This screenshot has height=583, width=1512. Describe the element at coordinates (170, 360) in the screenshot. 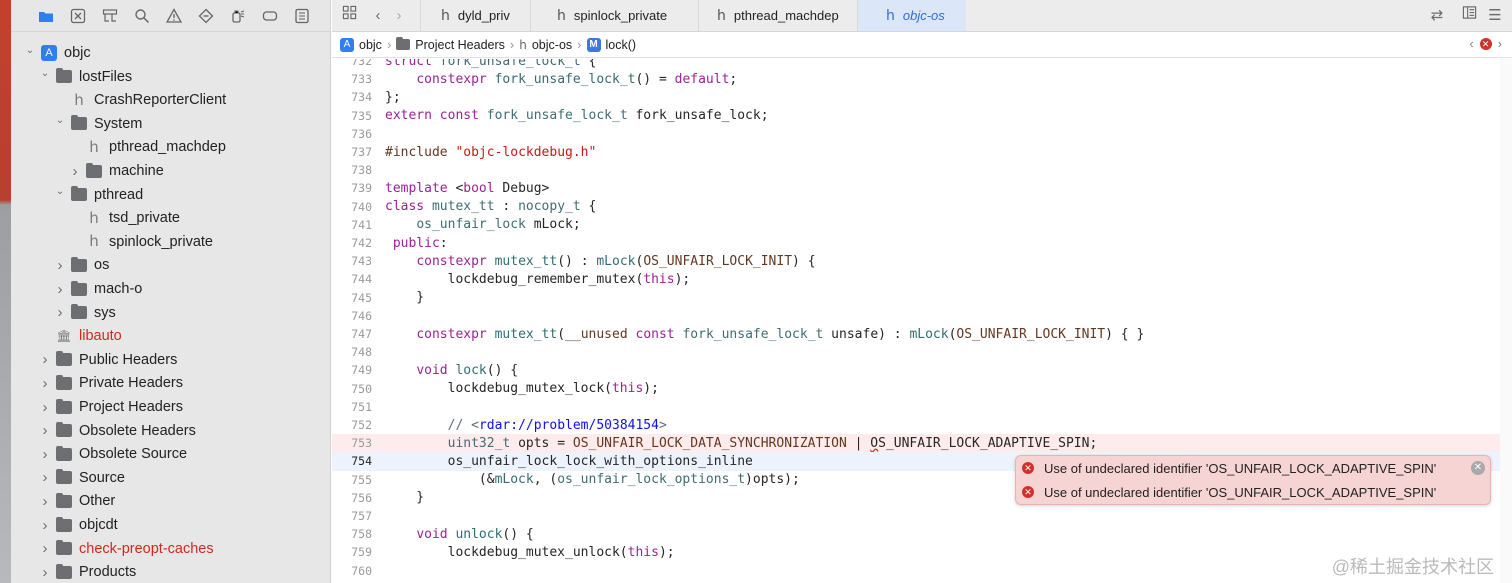

I see `tree-item-public-headers: › Public Headers` at that location.